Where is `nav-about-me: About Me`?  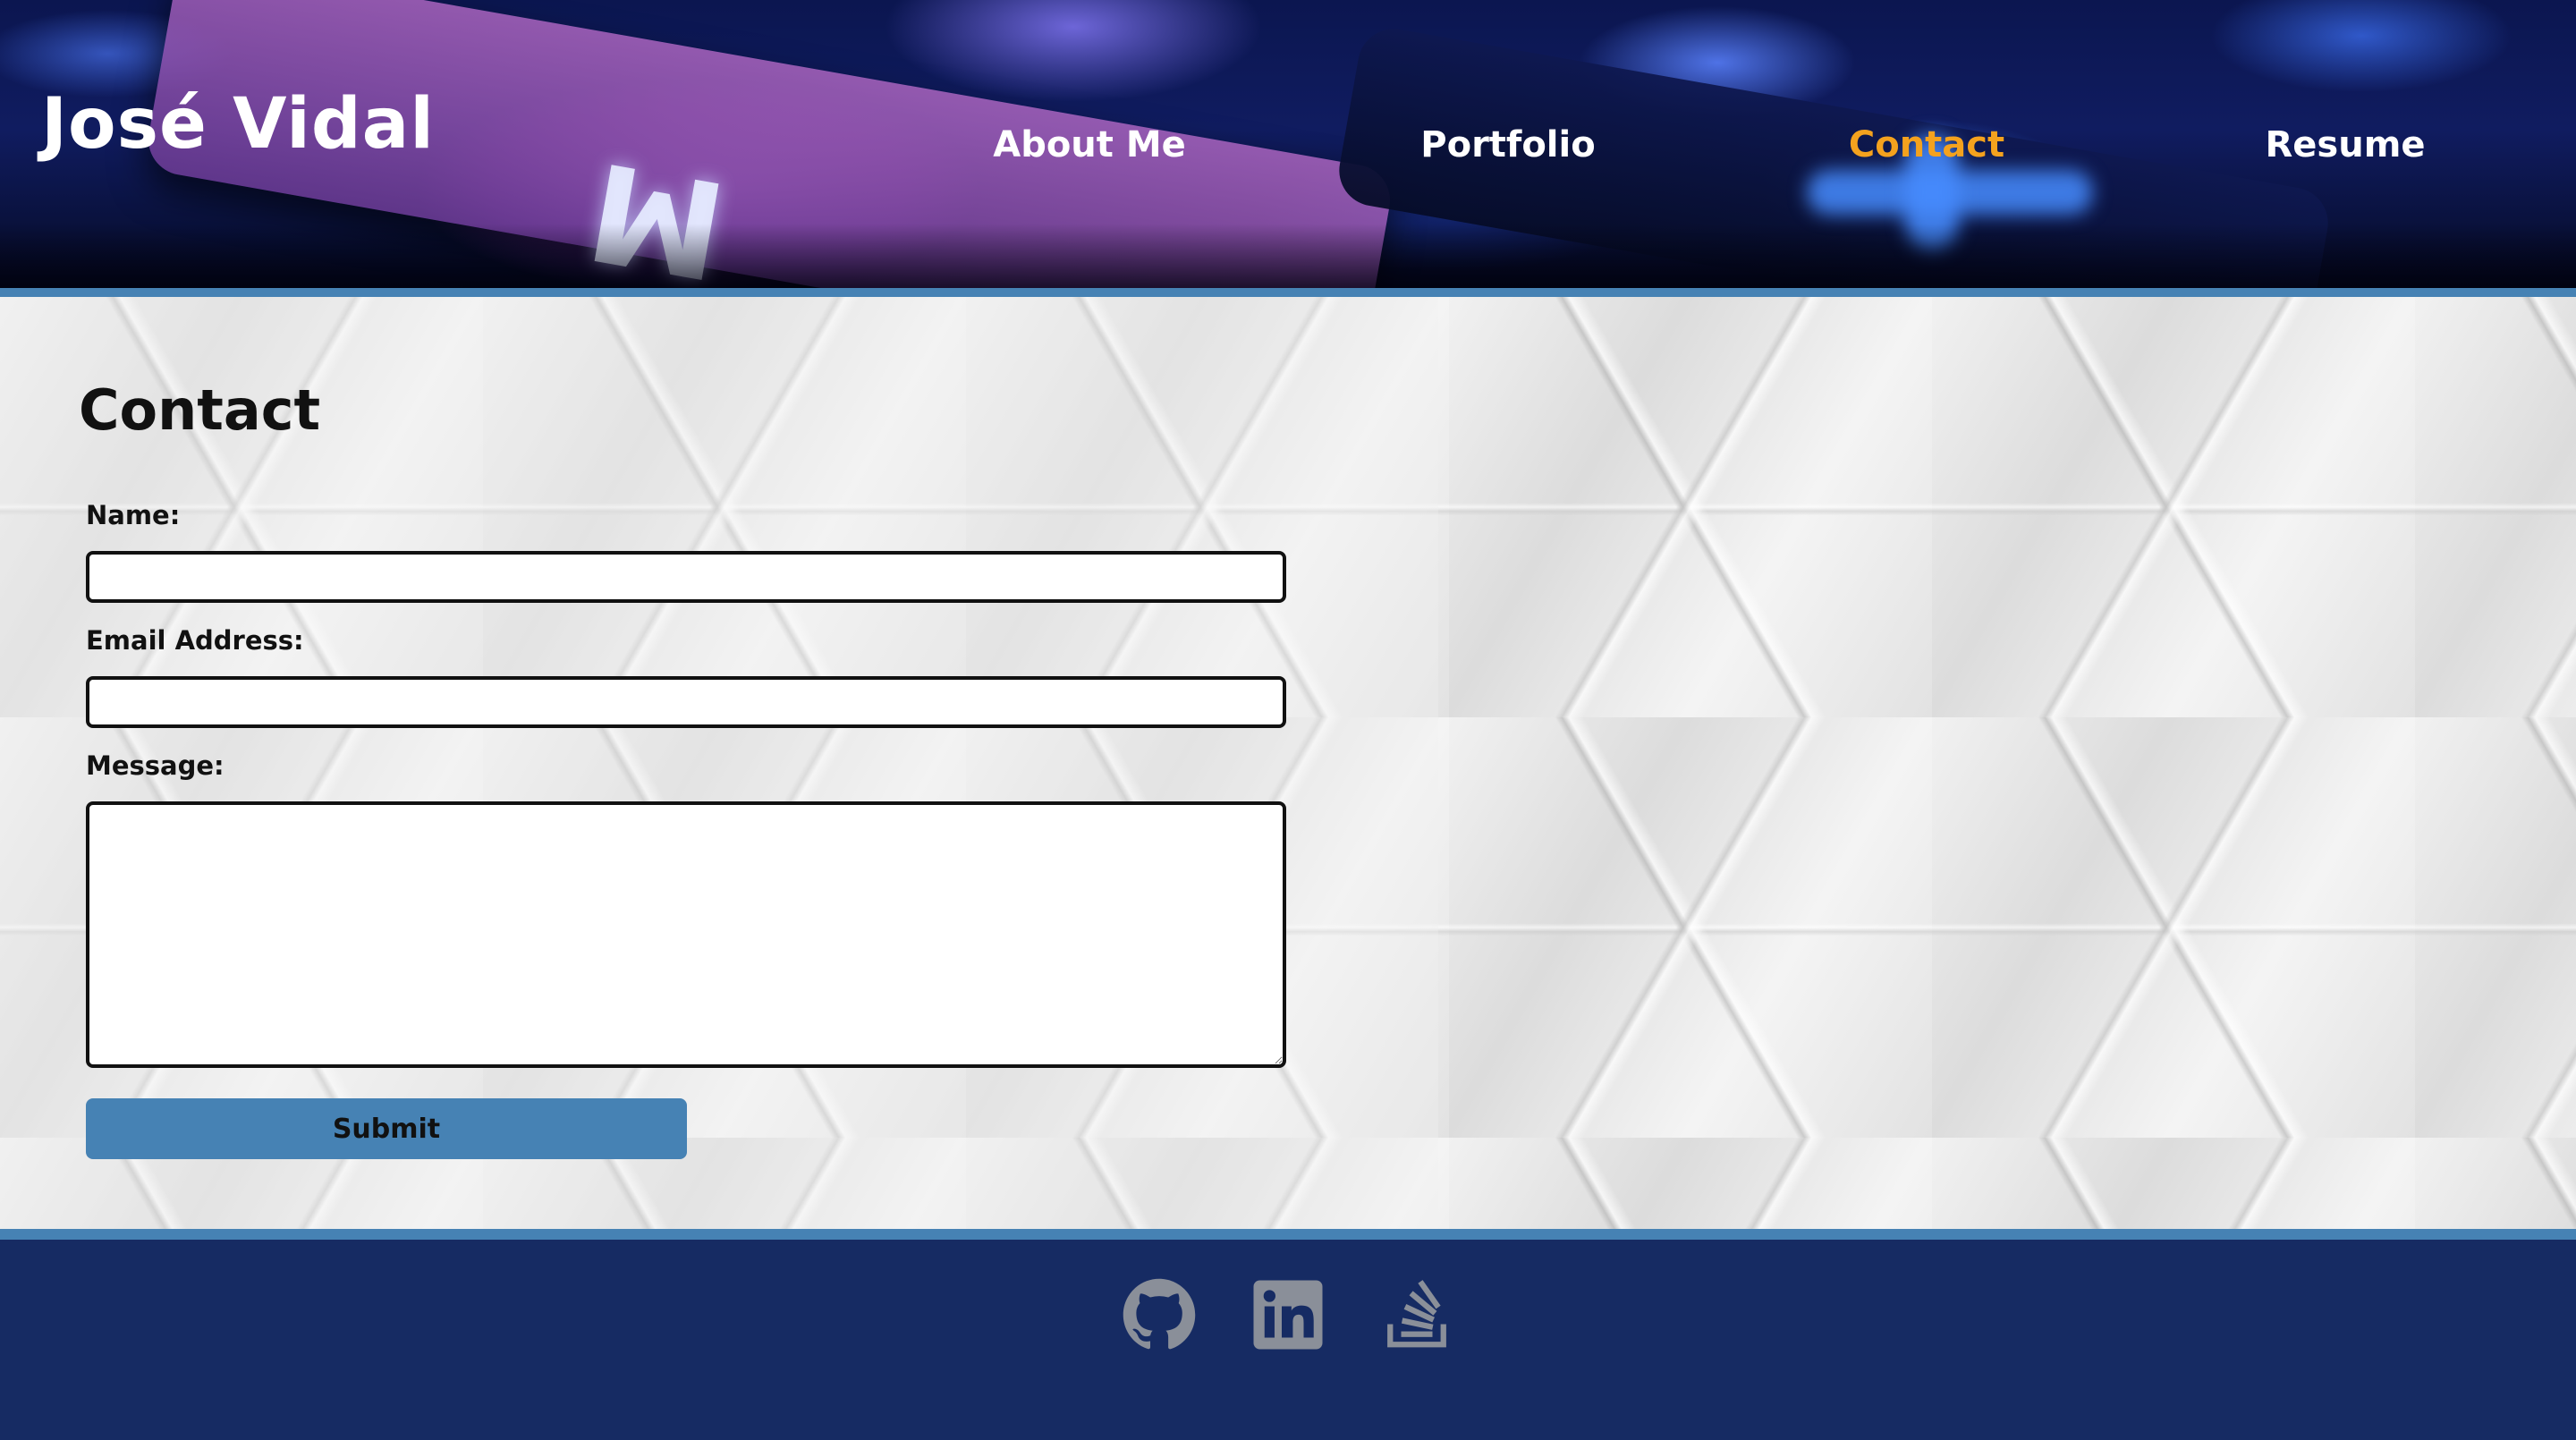 nav-about-me: About Me is located at coordinates (1089, 145).